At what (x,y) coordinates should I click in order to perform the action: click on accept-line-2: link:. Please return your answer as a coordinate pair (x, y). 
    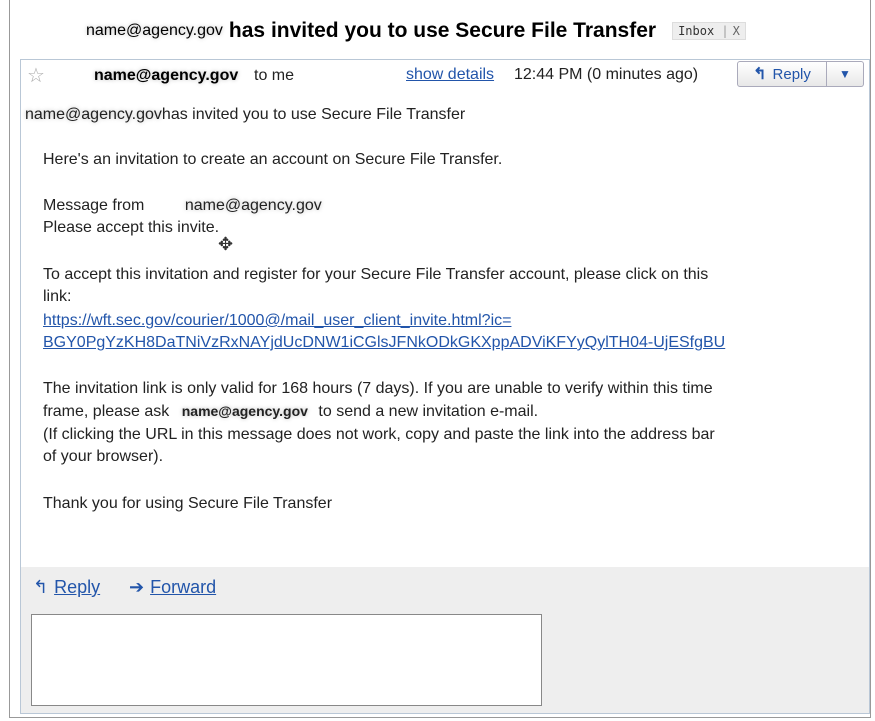
    Looking at the image, I should click on (57, 296).